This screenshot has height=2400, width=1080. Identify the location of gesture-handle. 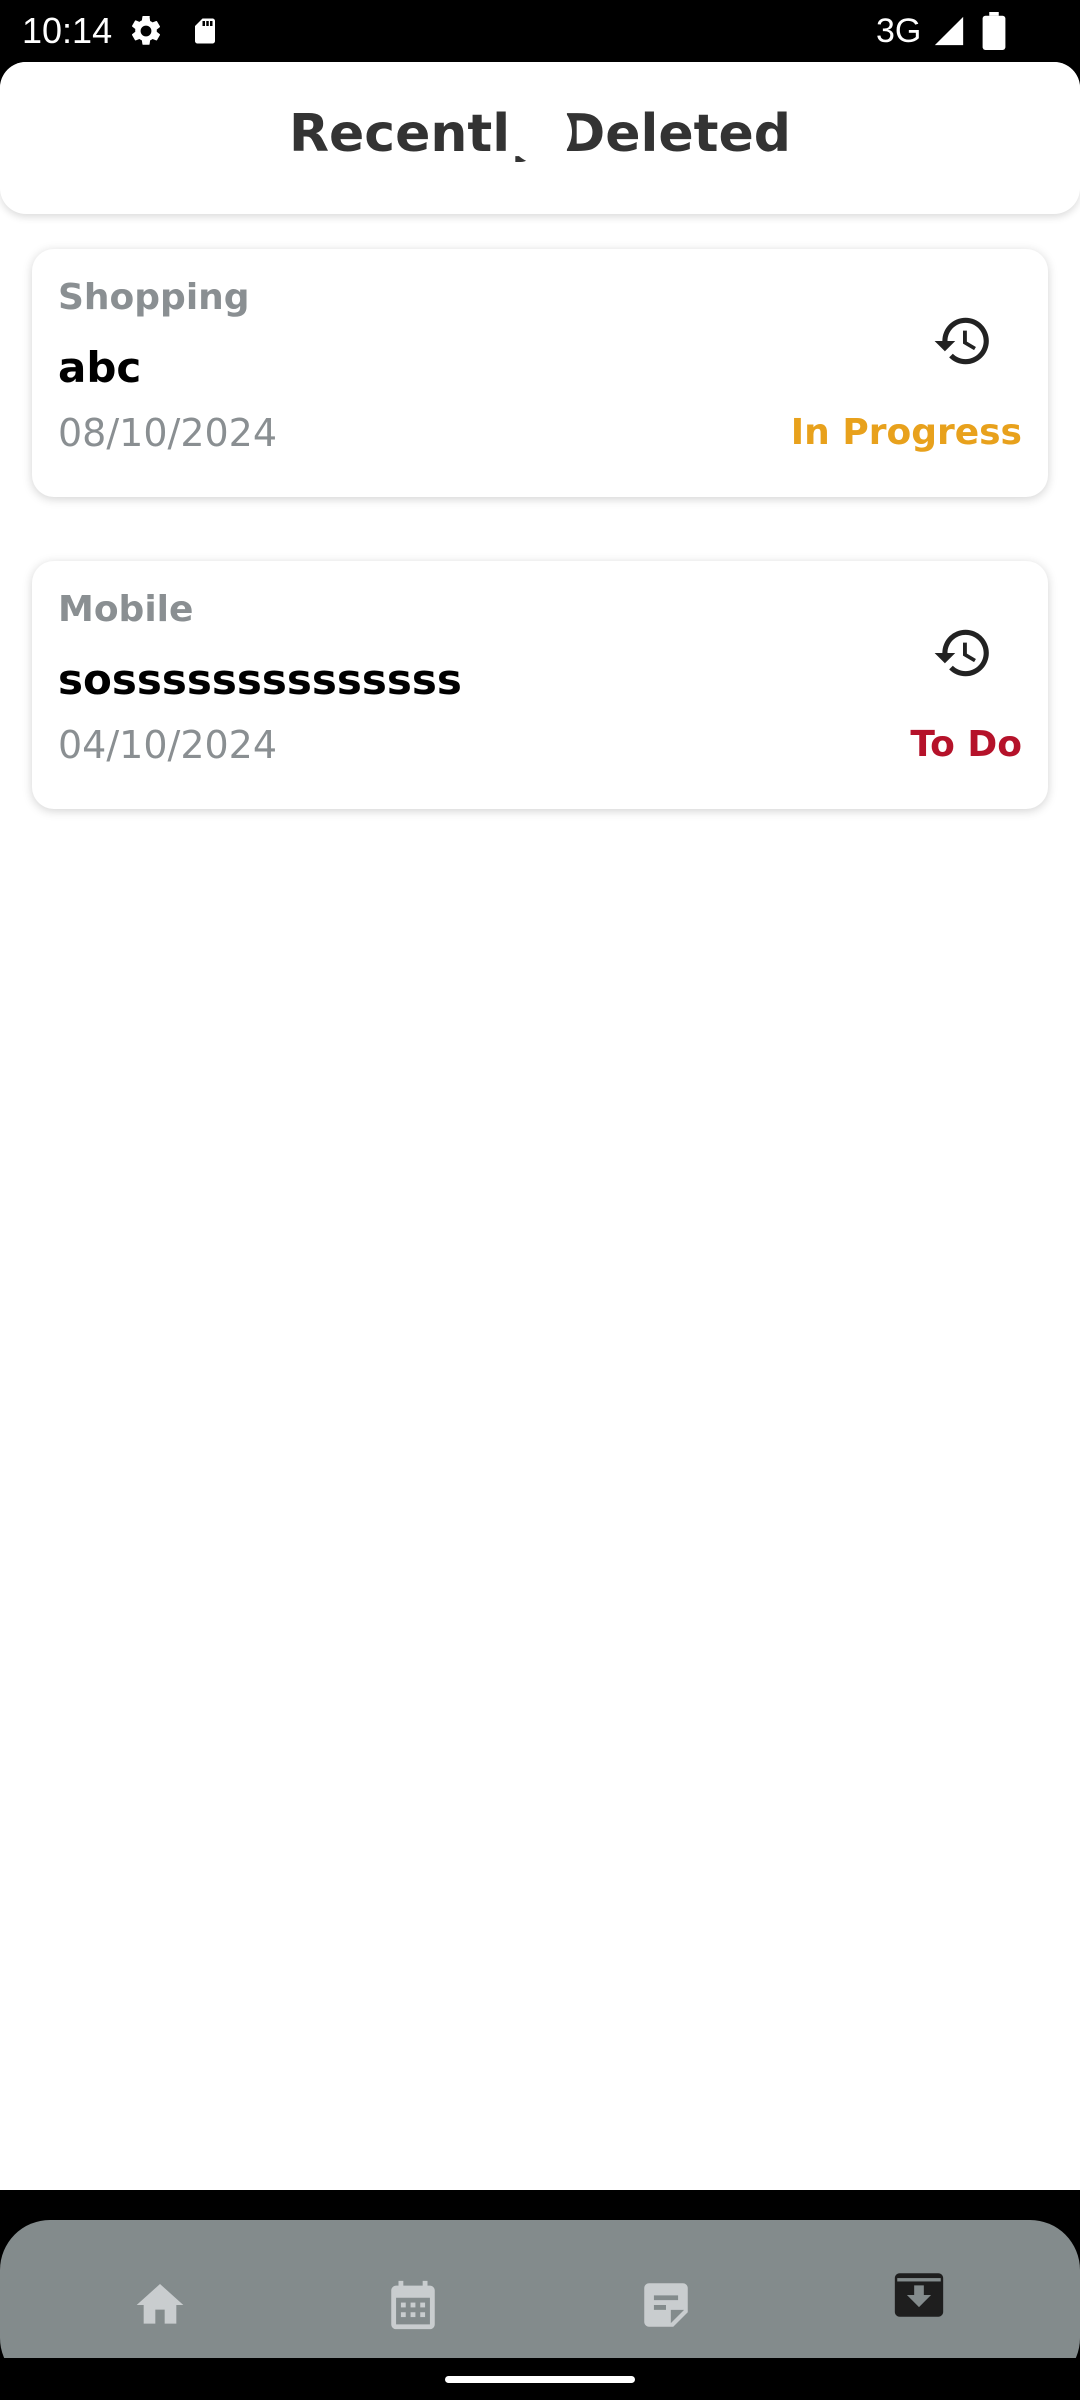
(540, 2379).